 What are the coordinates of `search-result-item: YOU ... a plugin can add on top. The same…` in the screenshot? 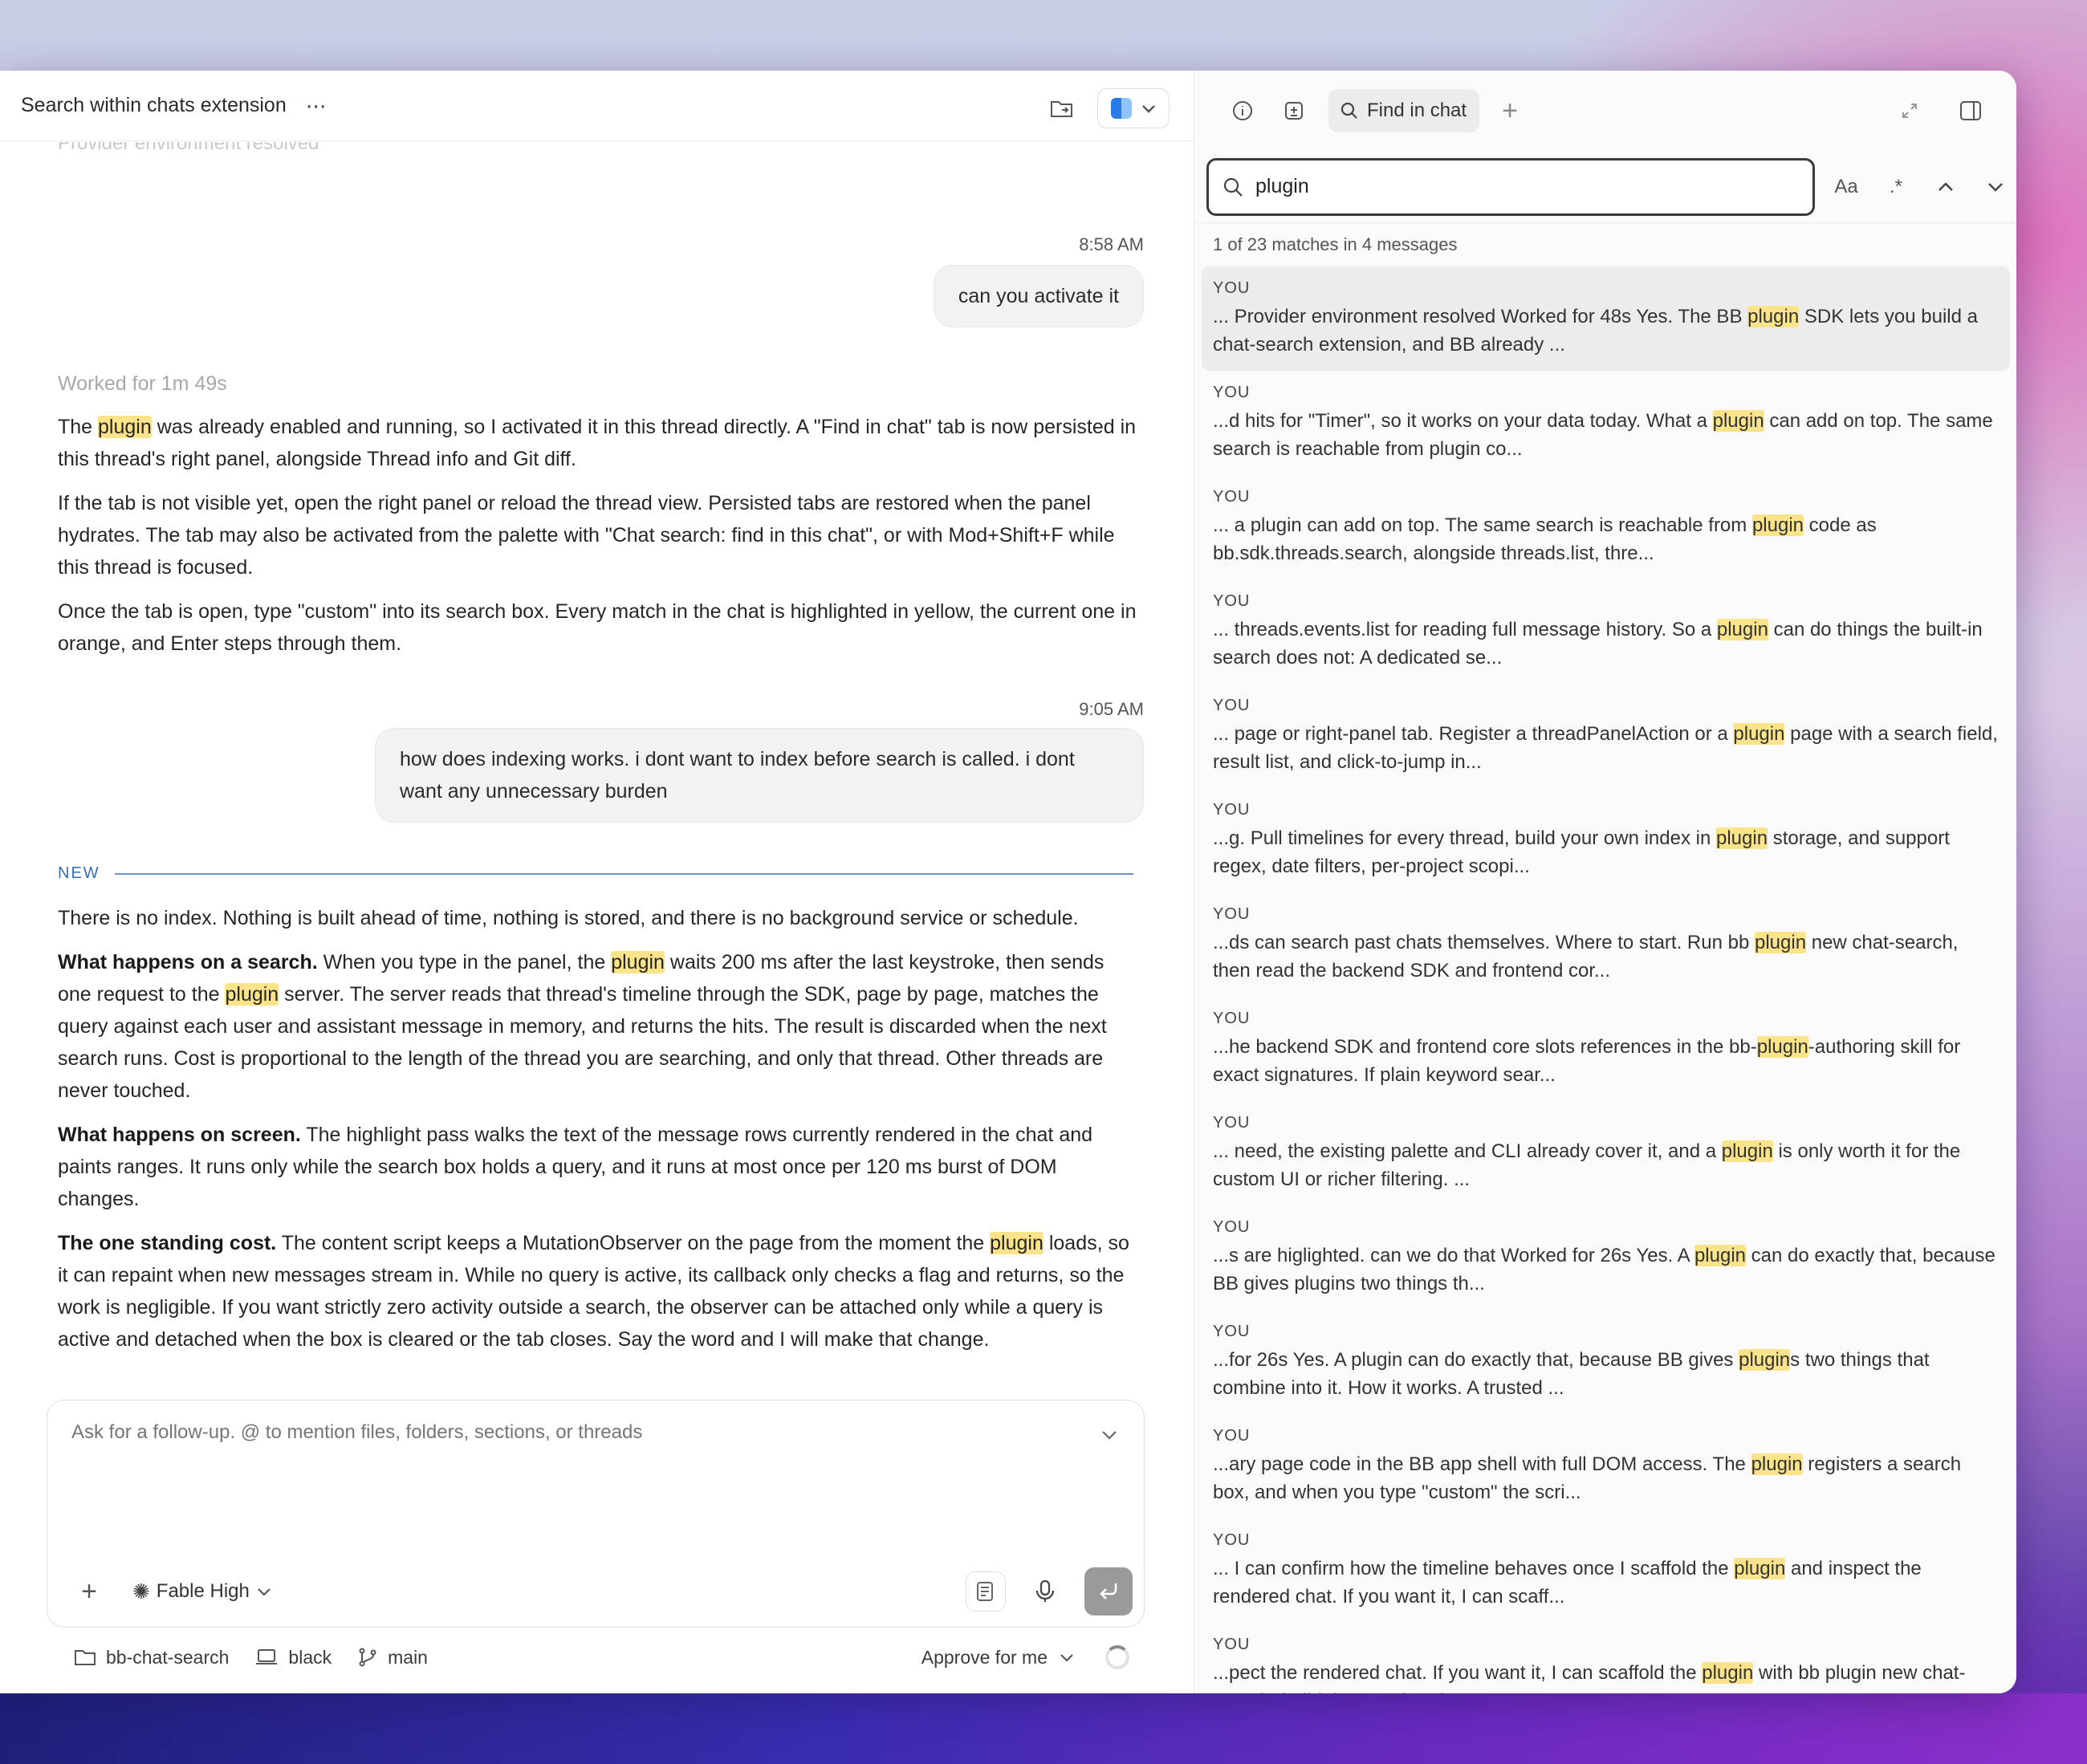 It's located at (1606, 527).